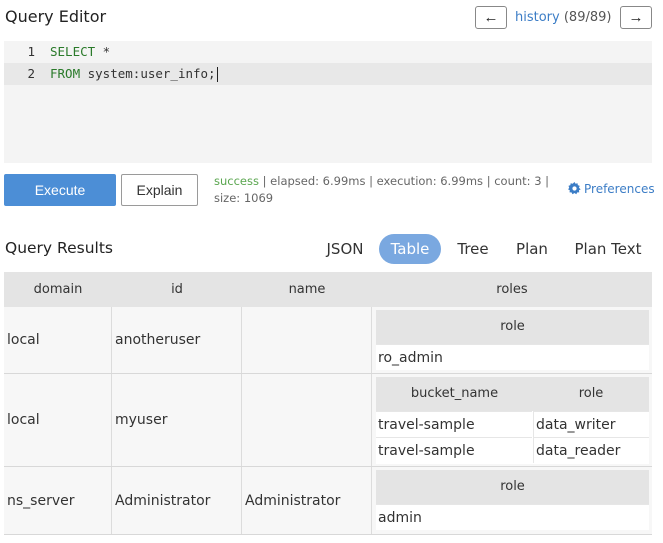  I want to click on cell-domain: ns_server, so click(58, 500).